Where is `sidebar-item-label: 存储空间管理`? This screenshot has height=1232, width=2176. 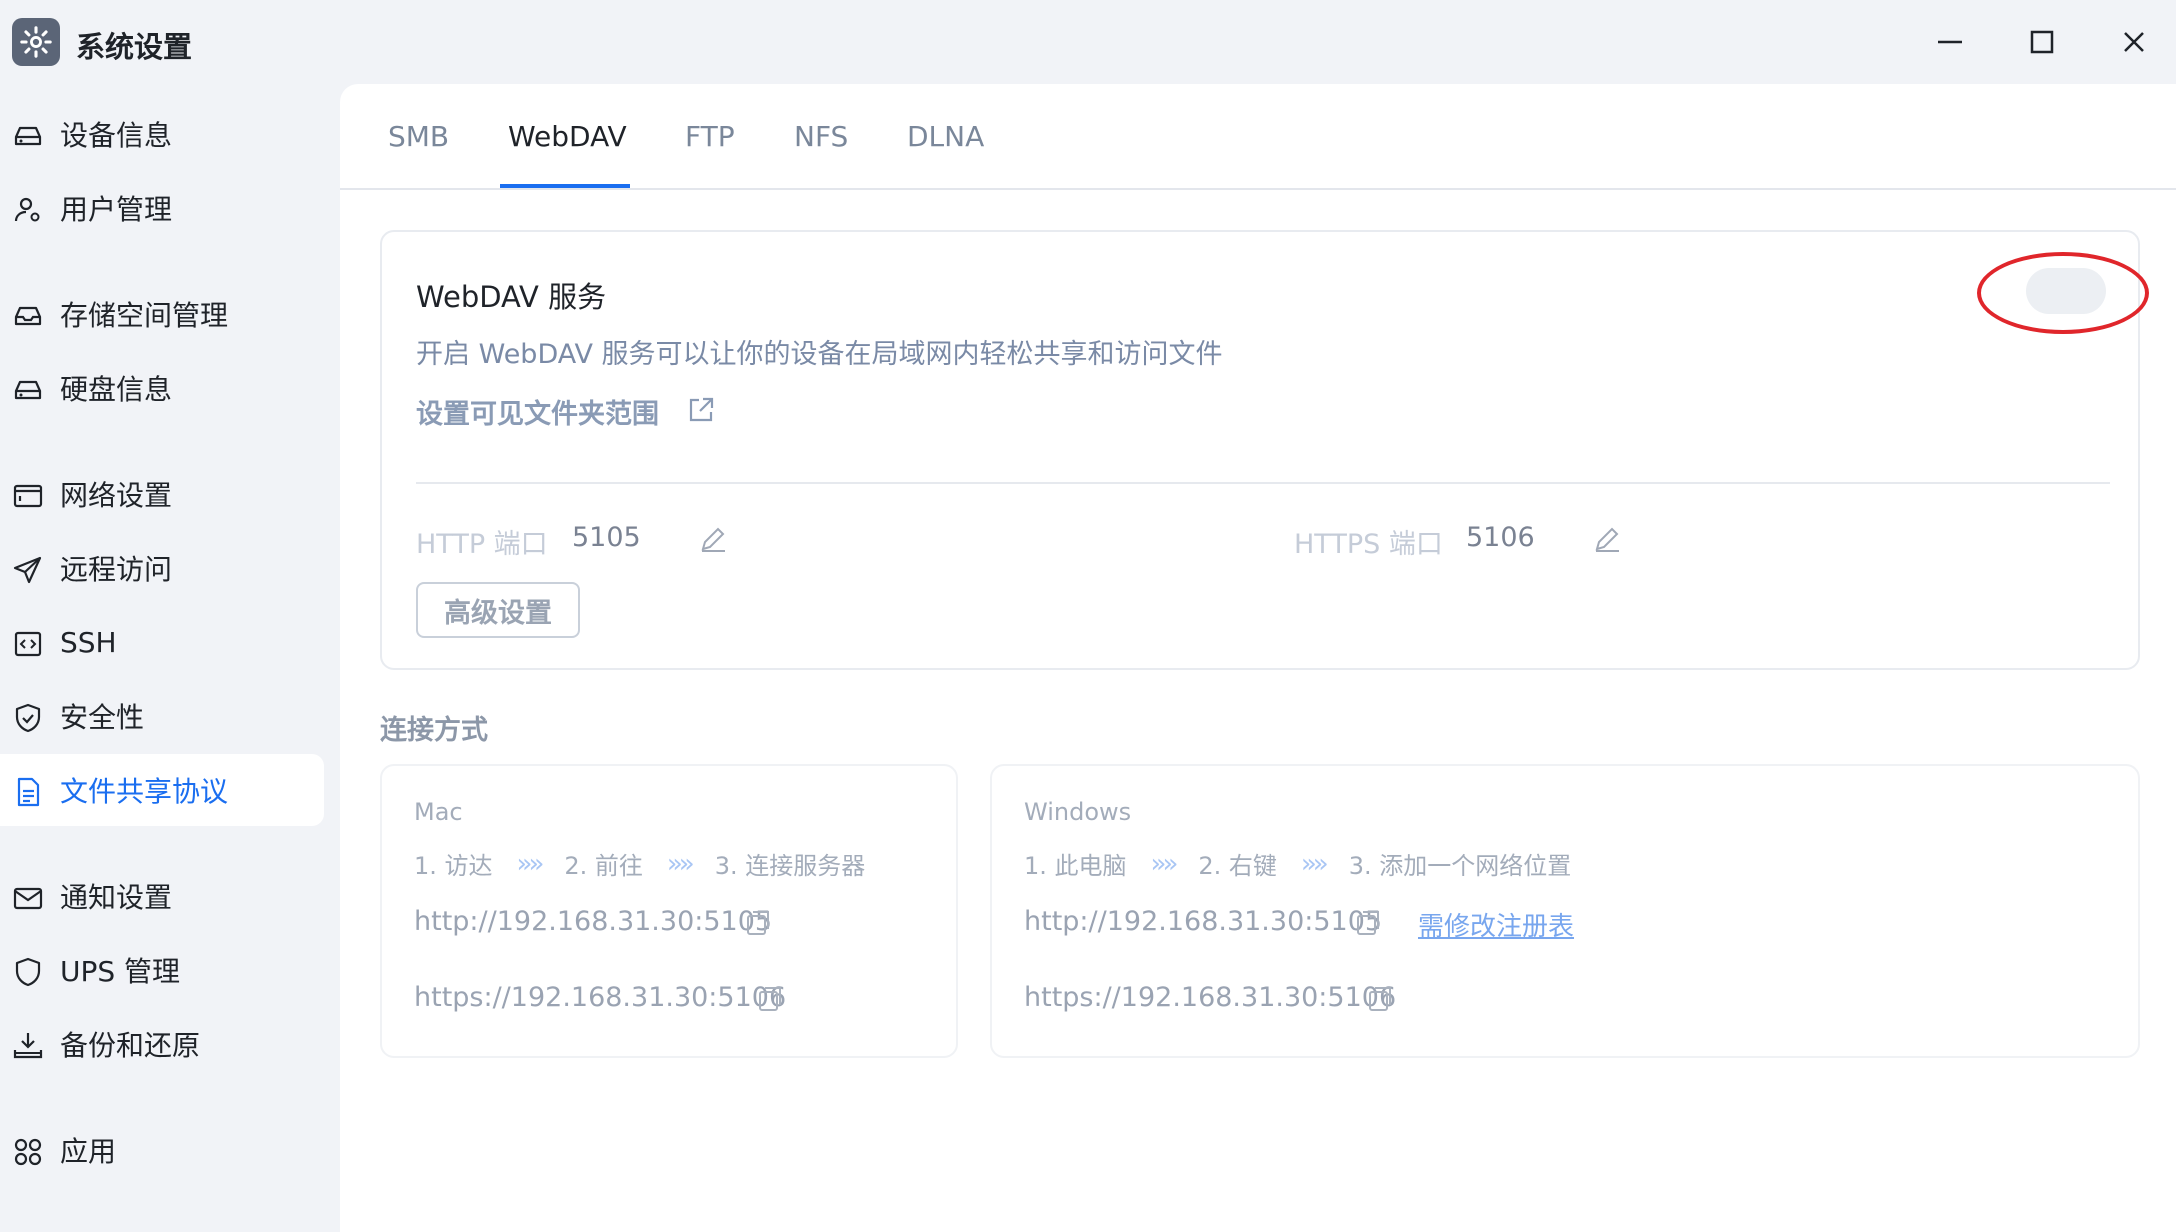
sidebar-item-label: 存储空间管理 is located at coordinates (144, 315).